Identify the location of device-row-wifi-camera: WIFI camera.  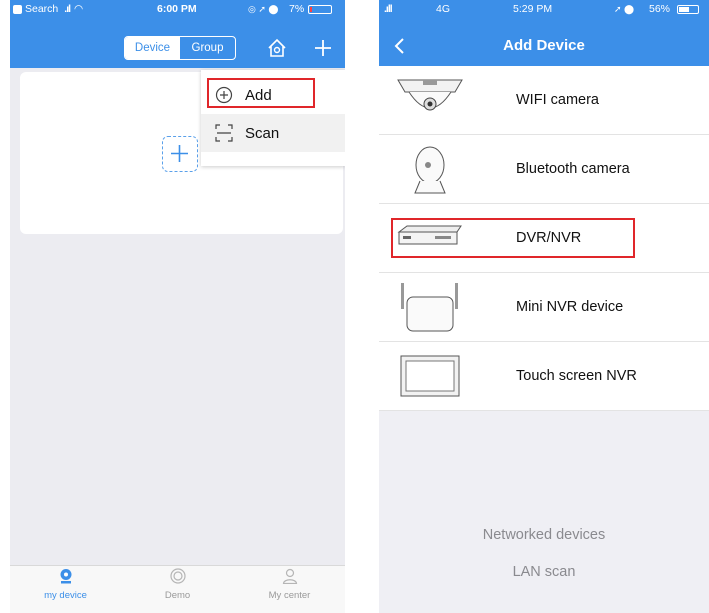
(544, 100).